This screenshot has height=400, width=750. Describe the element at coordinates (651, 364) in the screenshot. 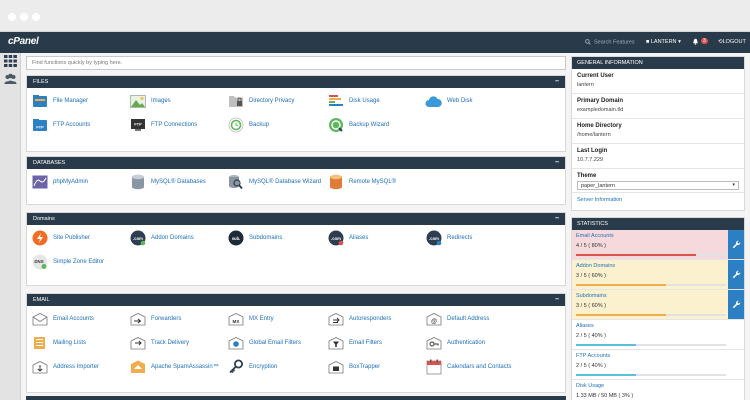

I see `stat-body: FTP Accounts 2 / 5 ( 40% )` at that location.